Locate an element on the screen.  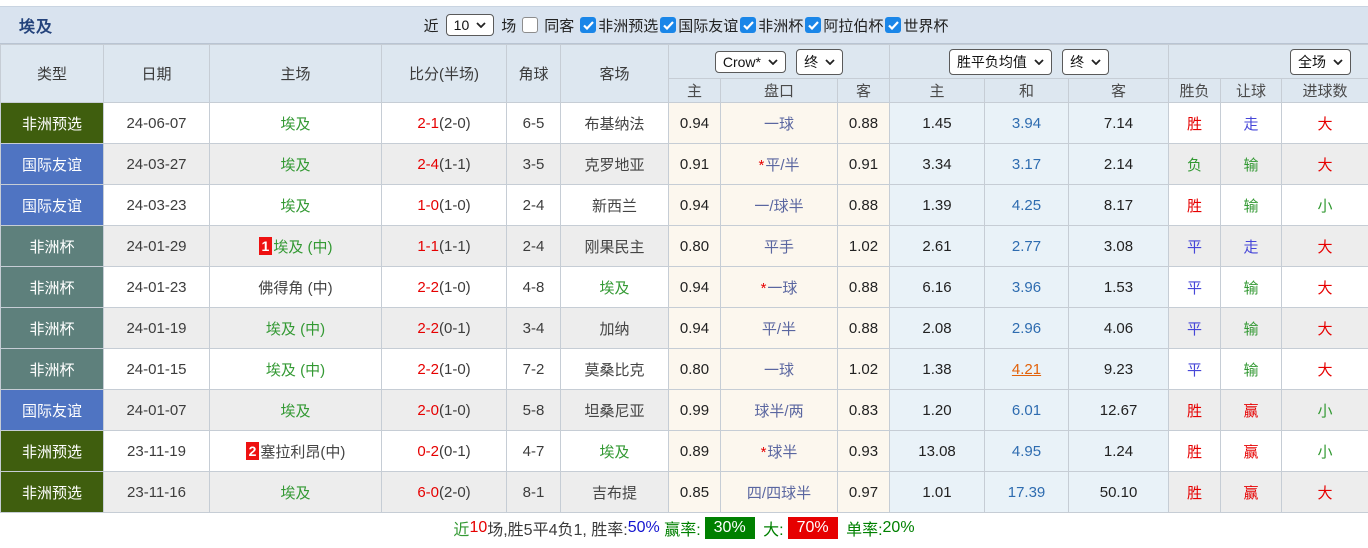
summary-text: 场,胜5平4负1, 胜率: is located at coordinates (557, 528).